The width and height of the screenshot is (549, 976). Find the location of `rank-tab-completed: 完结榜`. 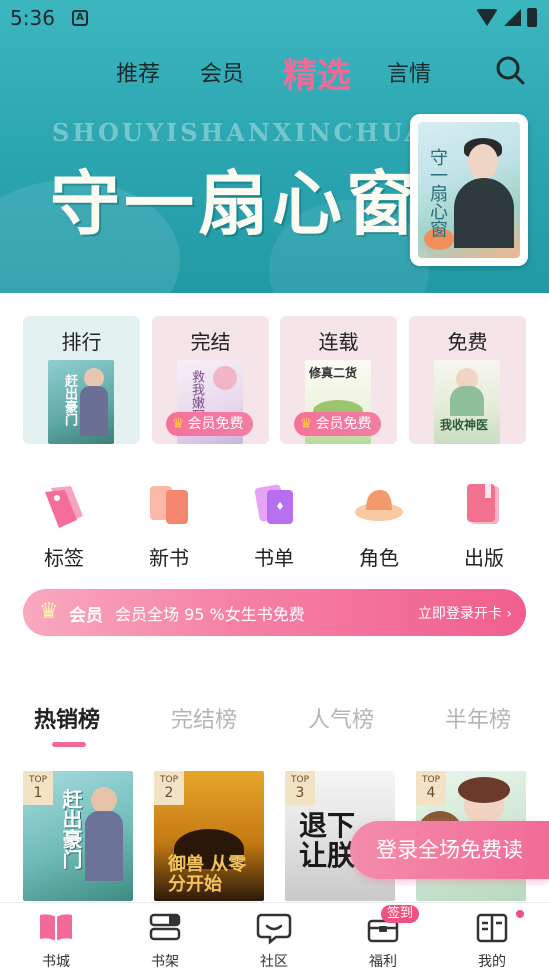

rank-tab-completed: 完结榜 is located at coordinates (204, 718).